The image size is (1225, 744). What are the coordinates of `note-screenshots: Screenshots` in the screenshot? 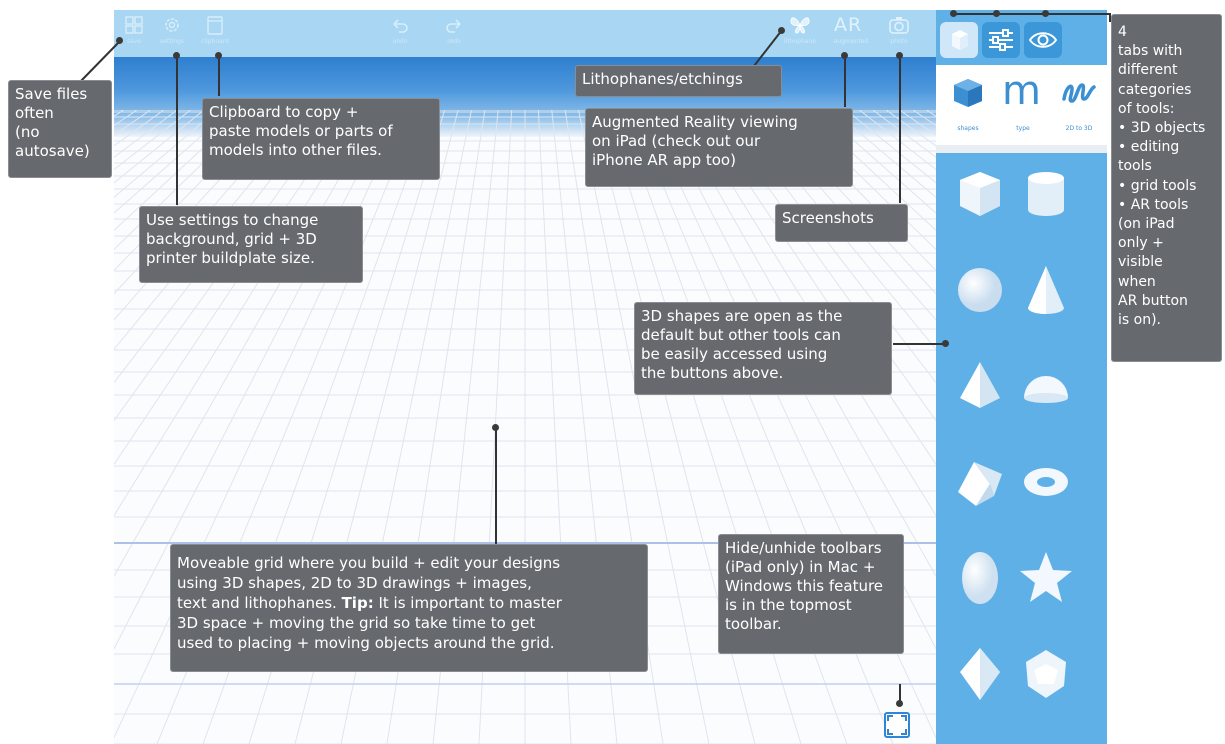 It's located at (841, 223).